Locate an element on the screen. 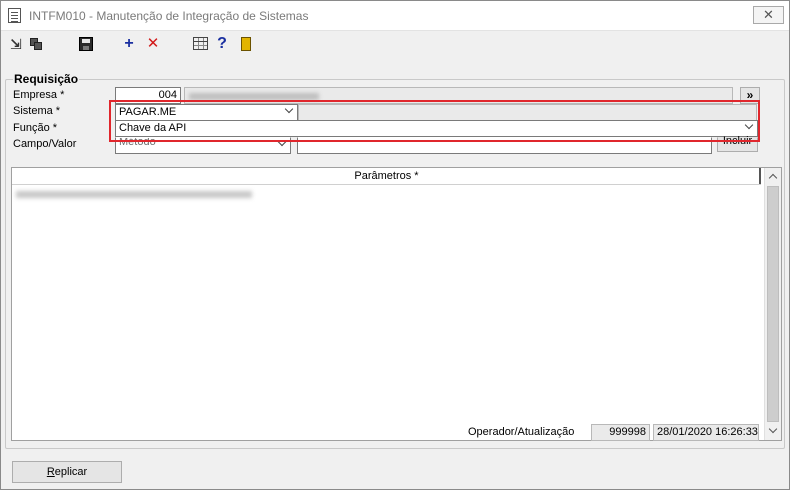 The width and height of the screenshot is (790, 490). empresa-name-field is located at coordinates (458, 95).